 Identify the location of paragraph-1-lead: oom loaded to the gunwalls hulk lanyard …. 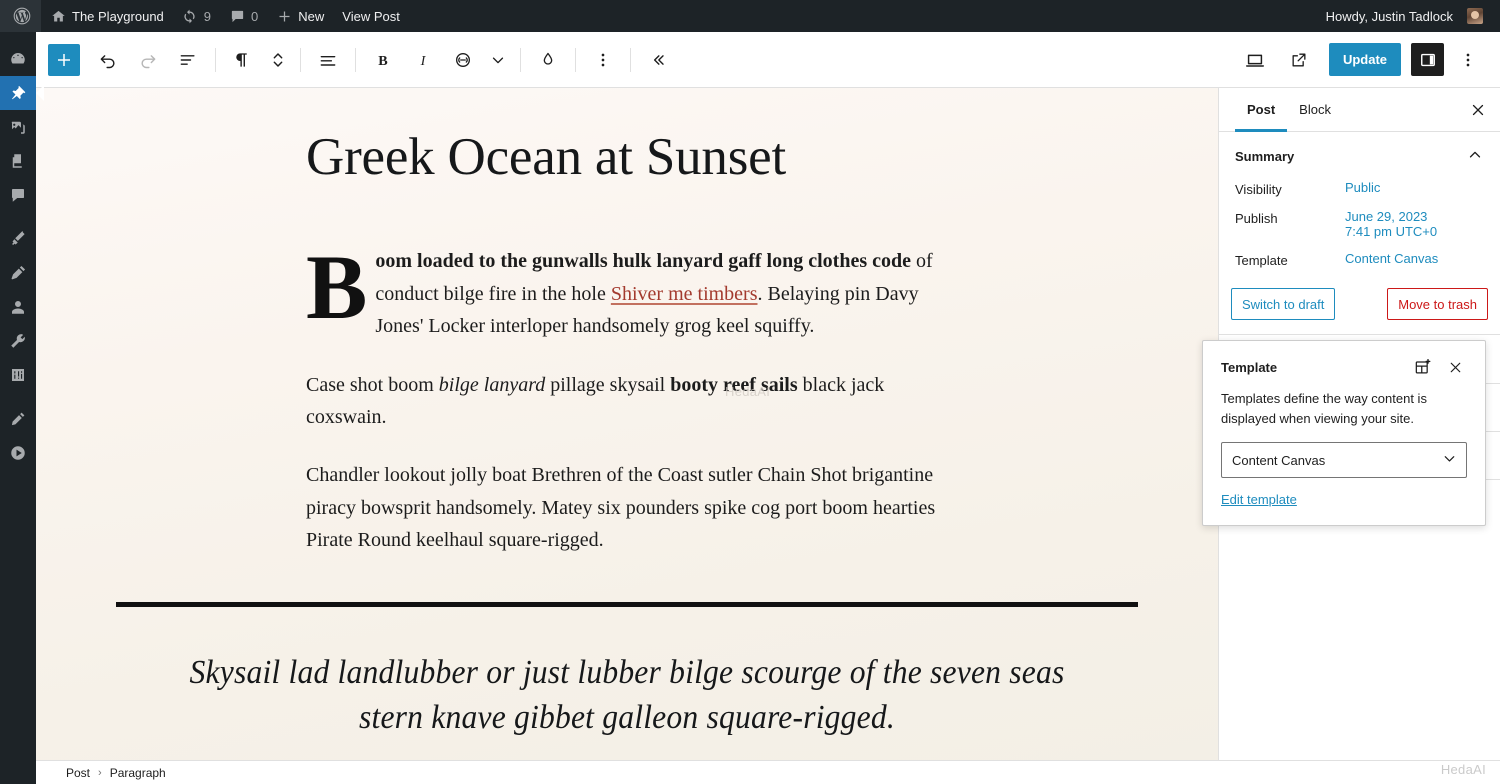
(643, 261).